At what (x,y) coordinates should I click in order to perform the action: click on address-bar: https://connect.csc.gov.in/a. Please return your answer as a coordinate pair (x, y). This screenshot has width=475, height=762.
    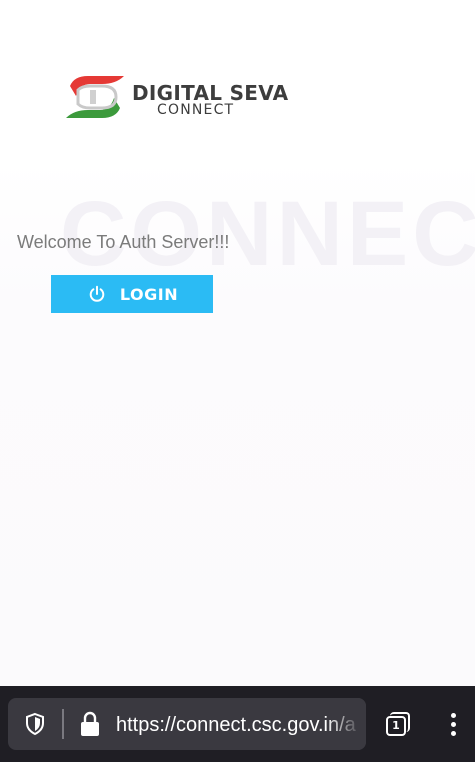
    Looking at the image, I should click on (187, 724).